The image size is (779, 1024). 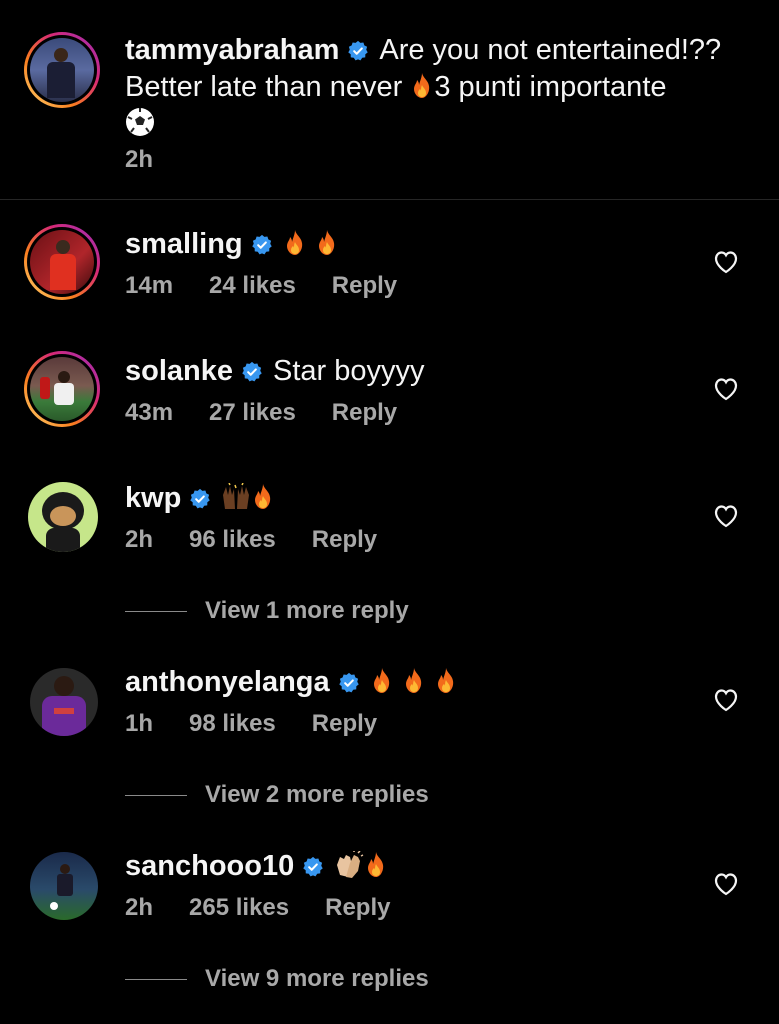 What do you see at coordinates (239, 907) in the screenshot?
I see `comment-likes: 265 likes` at bounding box center [239, 907].